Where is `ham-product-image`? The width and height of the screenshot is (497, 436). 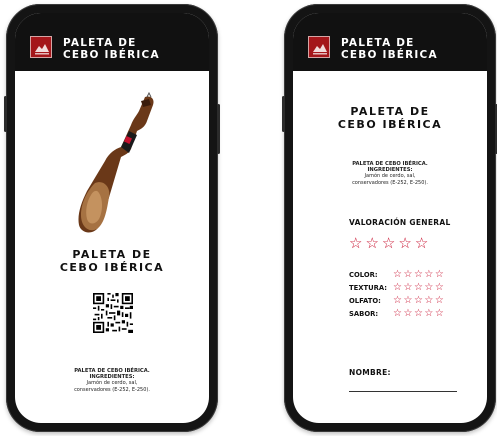 ham-product-image is located at coordinates (116, 162).